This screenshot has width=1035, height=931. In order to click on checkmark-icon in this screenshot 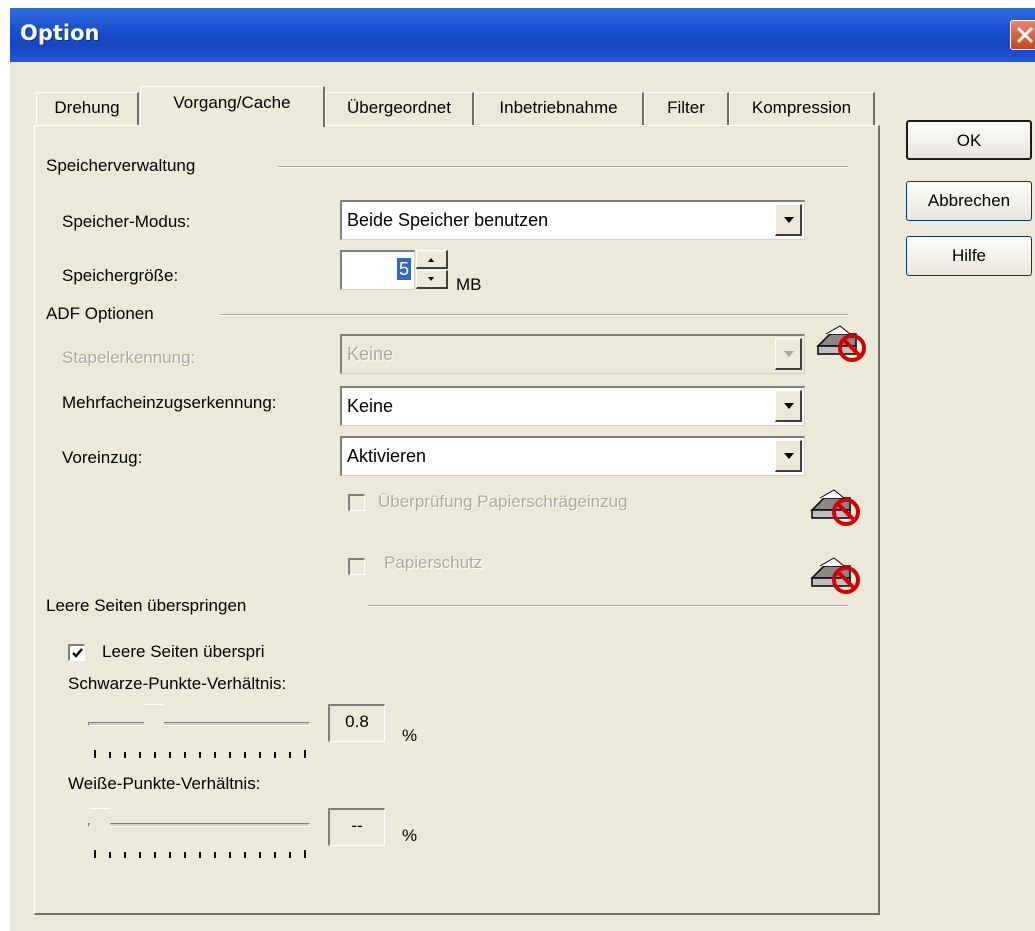, I will do `click(77, 653)`.